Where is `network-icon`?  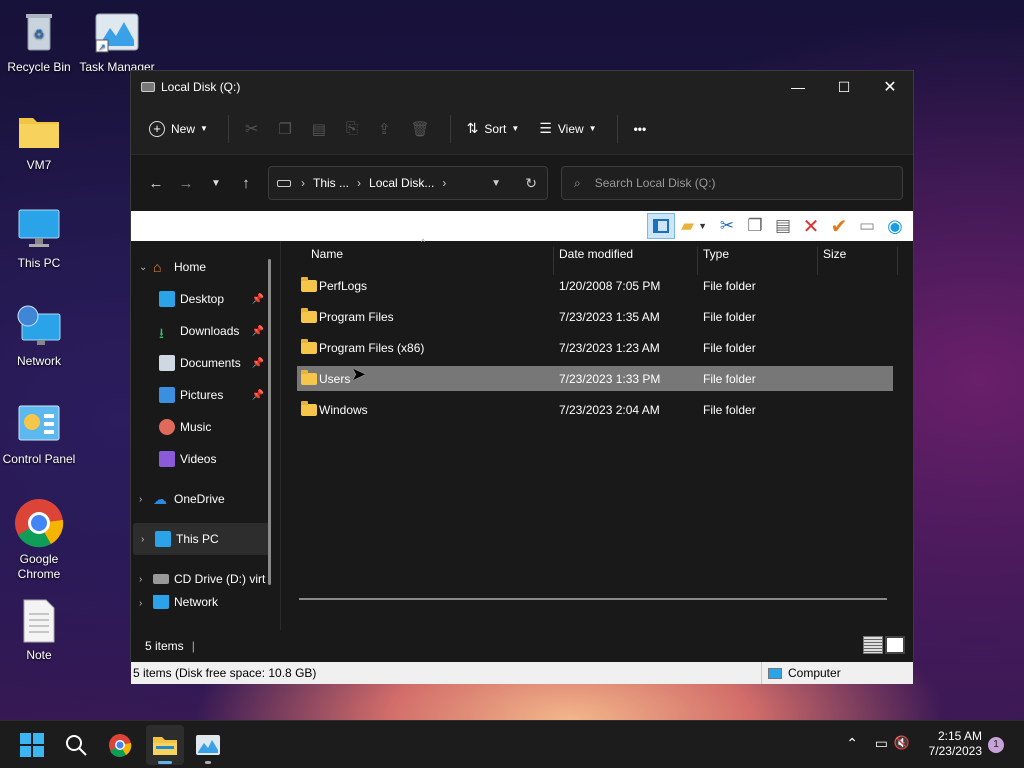 network-icon is located at coordinates (161, 602).